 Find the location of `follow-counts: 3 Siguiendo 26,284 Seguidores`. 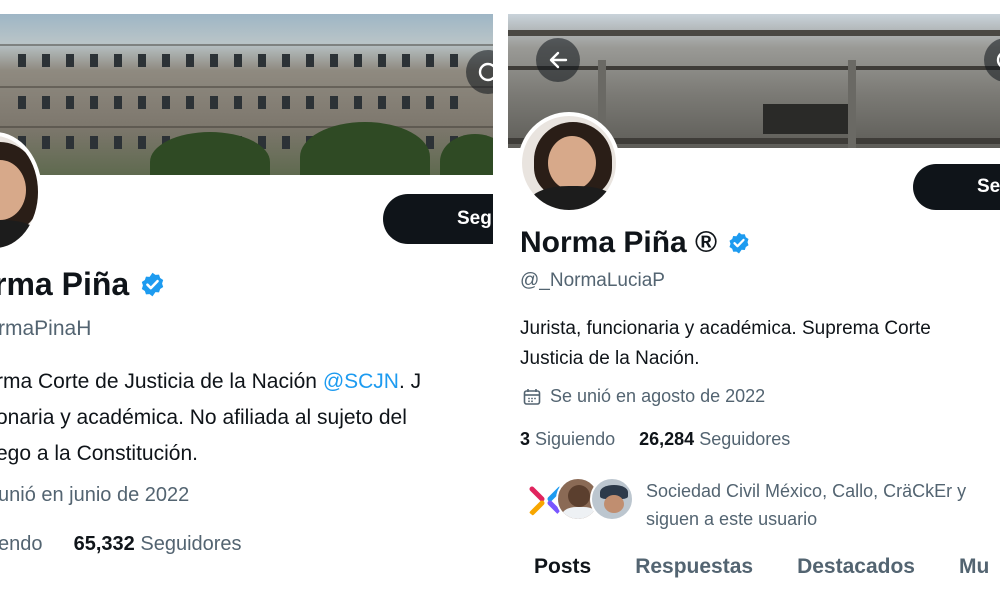

follow-counts: 3 Siguiendo 26,284 Seguidores is located at coordinates (655, 439).